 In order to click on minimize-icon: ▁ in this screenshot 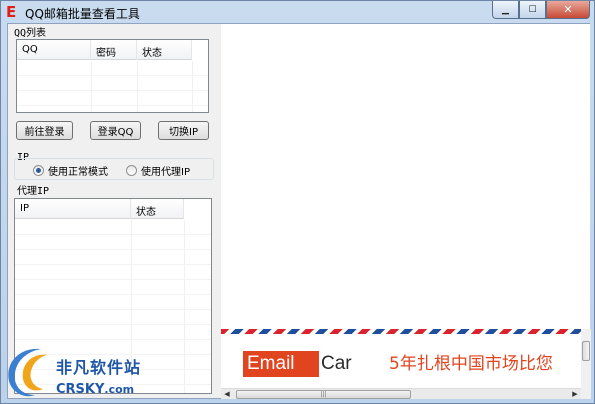, I will do `click(505, 9)`.